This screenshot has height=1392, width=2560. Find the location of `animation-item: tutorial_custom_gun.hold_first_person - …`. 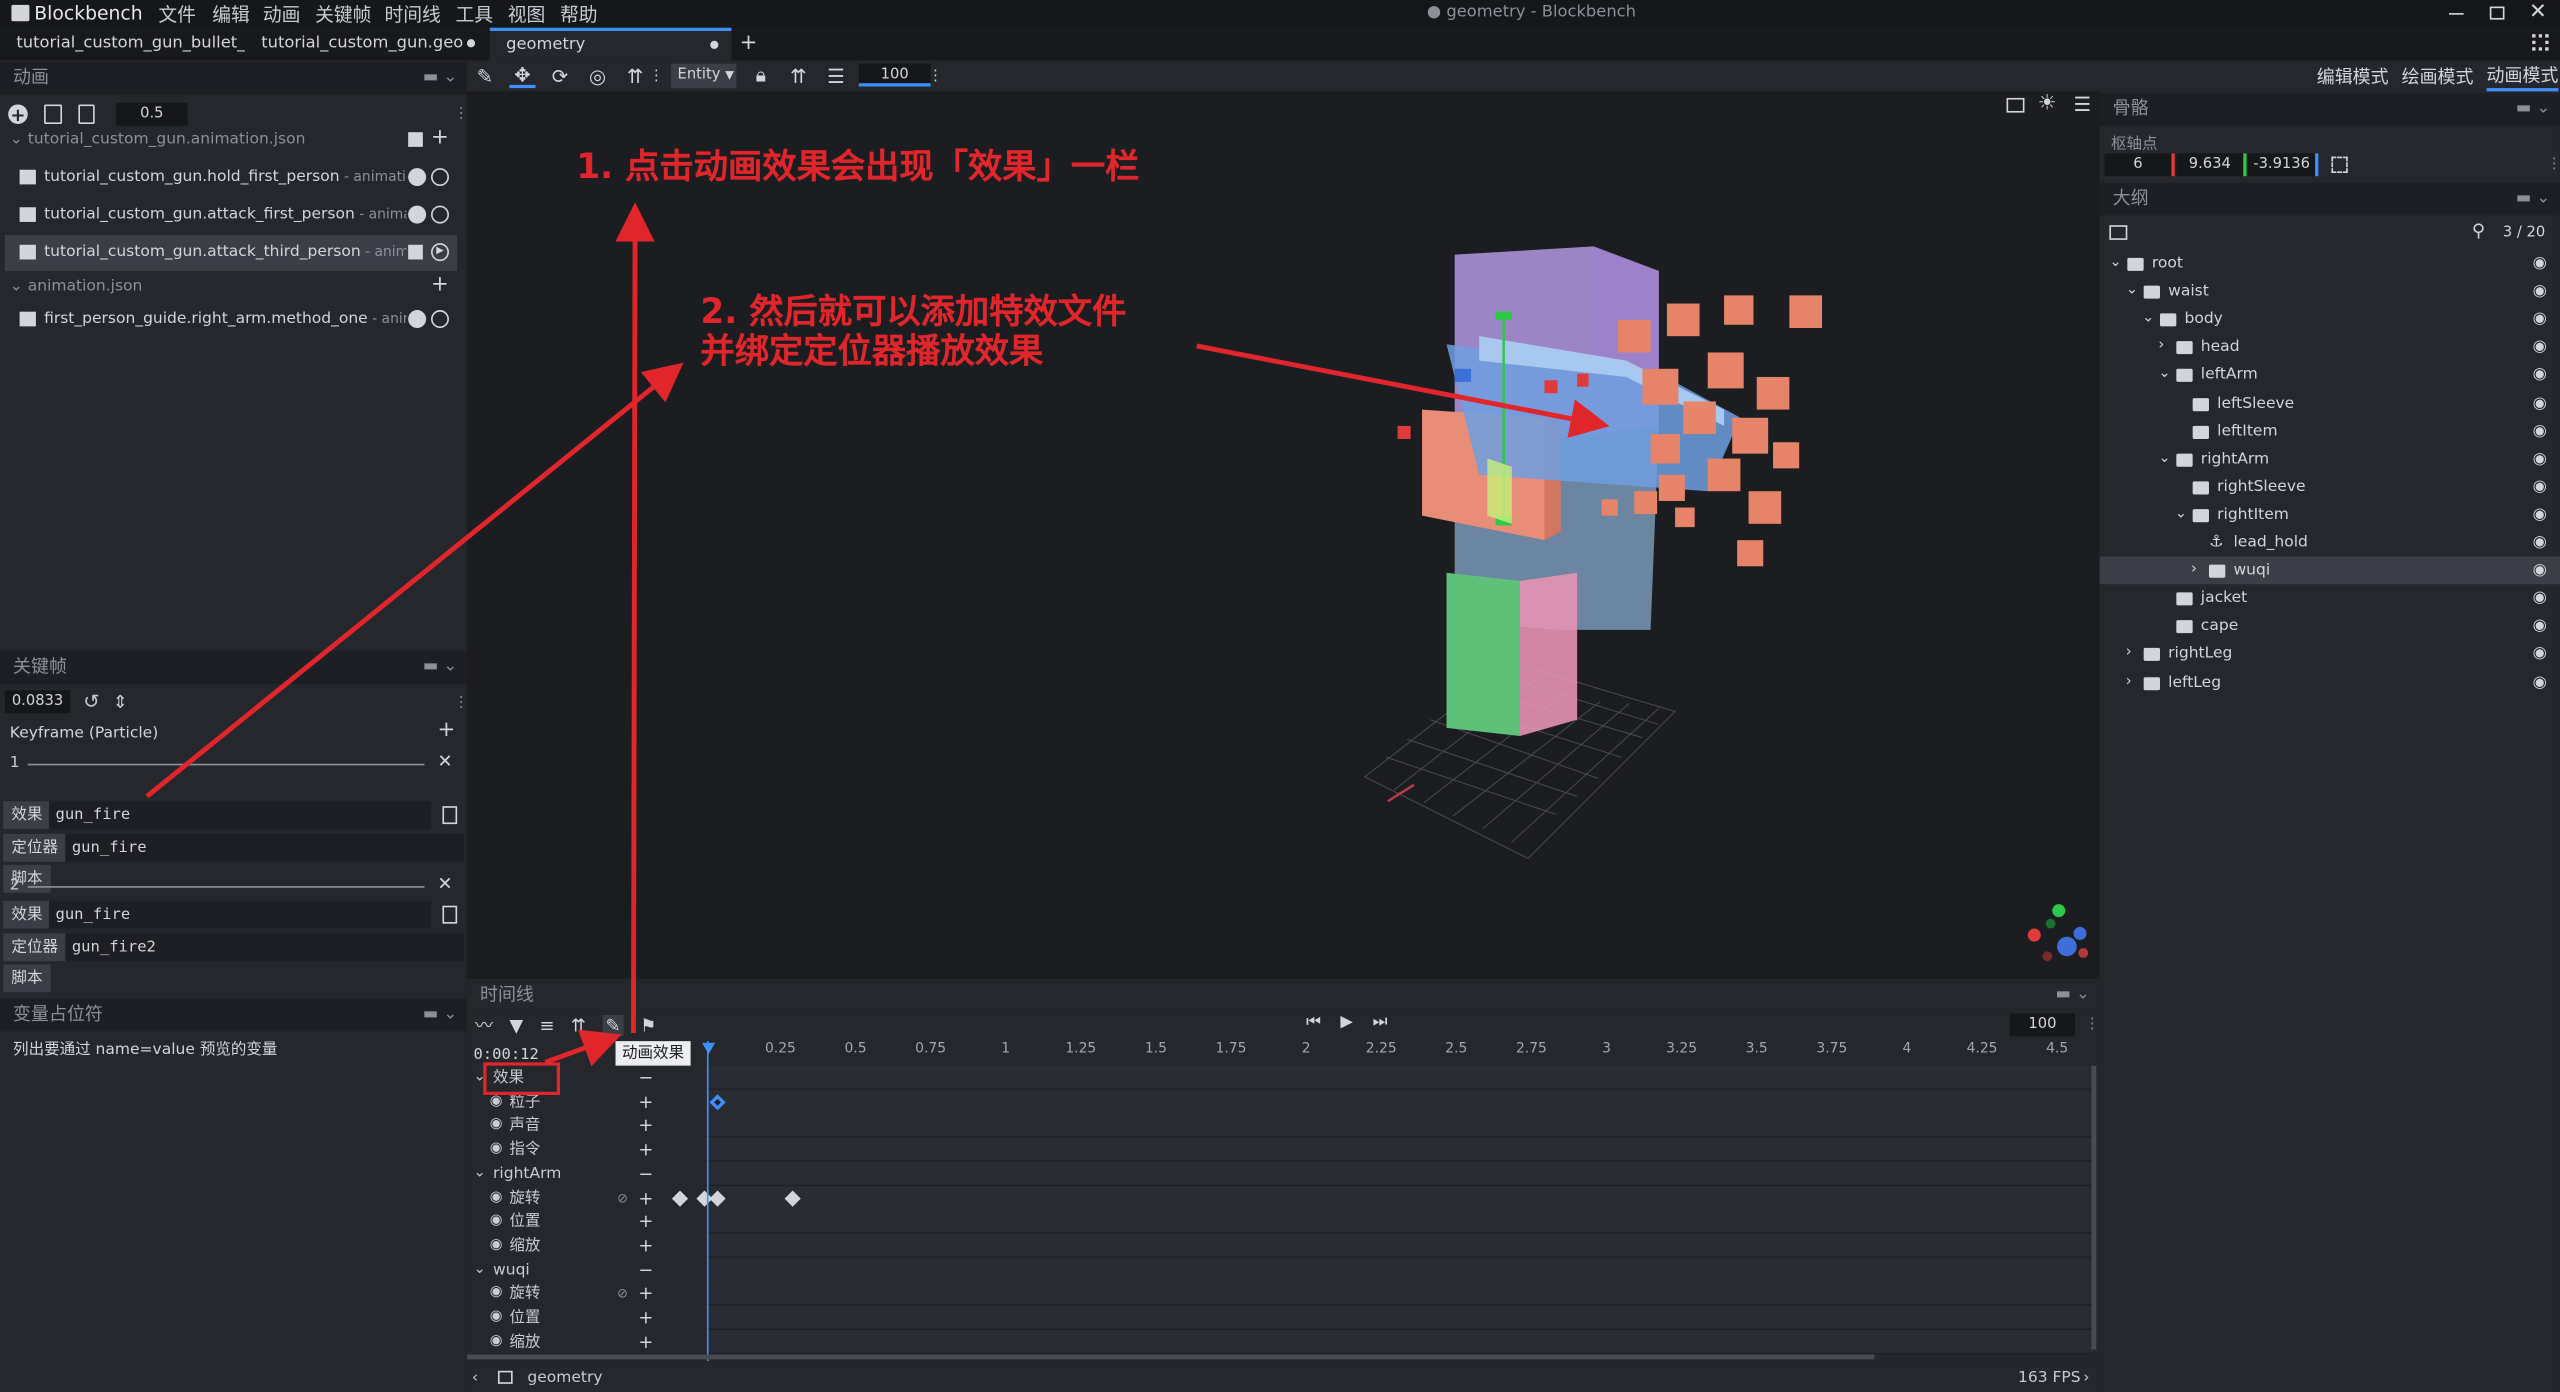

animation-item: tutorial_custom_gun.hold_first_person - … is located at coordinates (233, 178).